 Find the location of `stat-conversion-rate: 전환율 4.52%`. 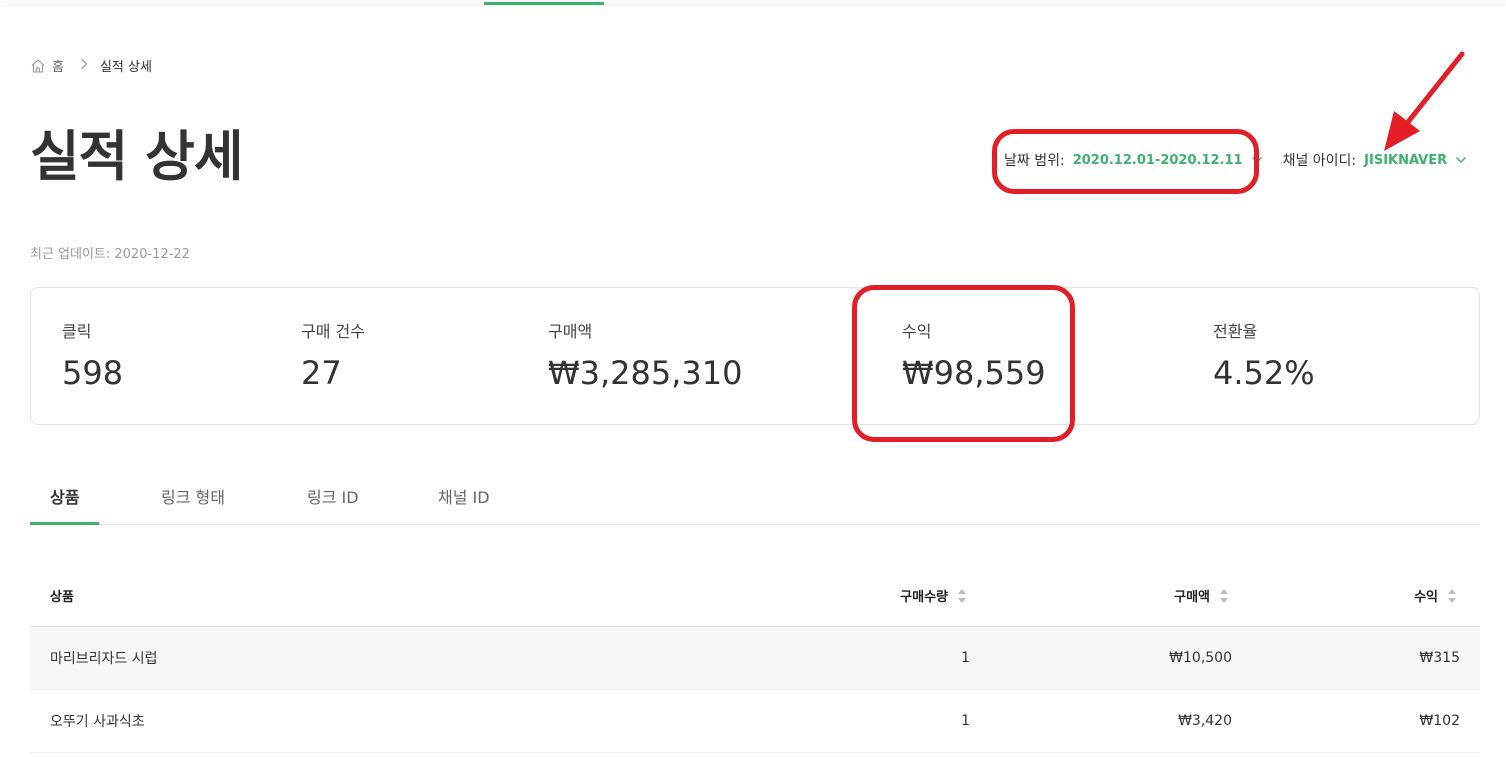

stat-conversion-rate: 전환율 4.52% is located at coordinates (1264, 355).